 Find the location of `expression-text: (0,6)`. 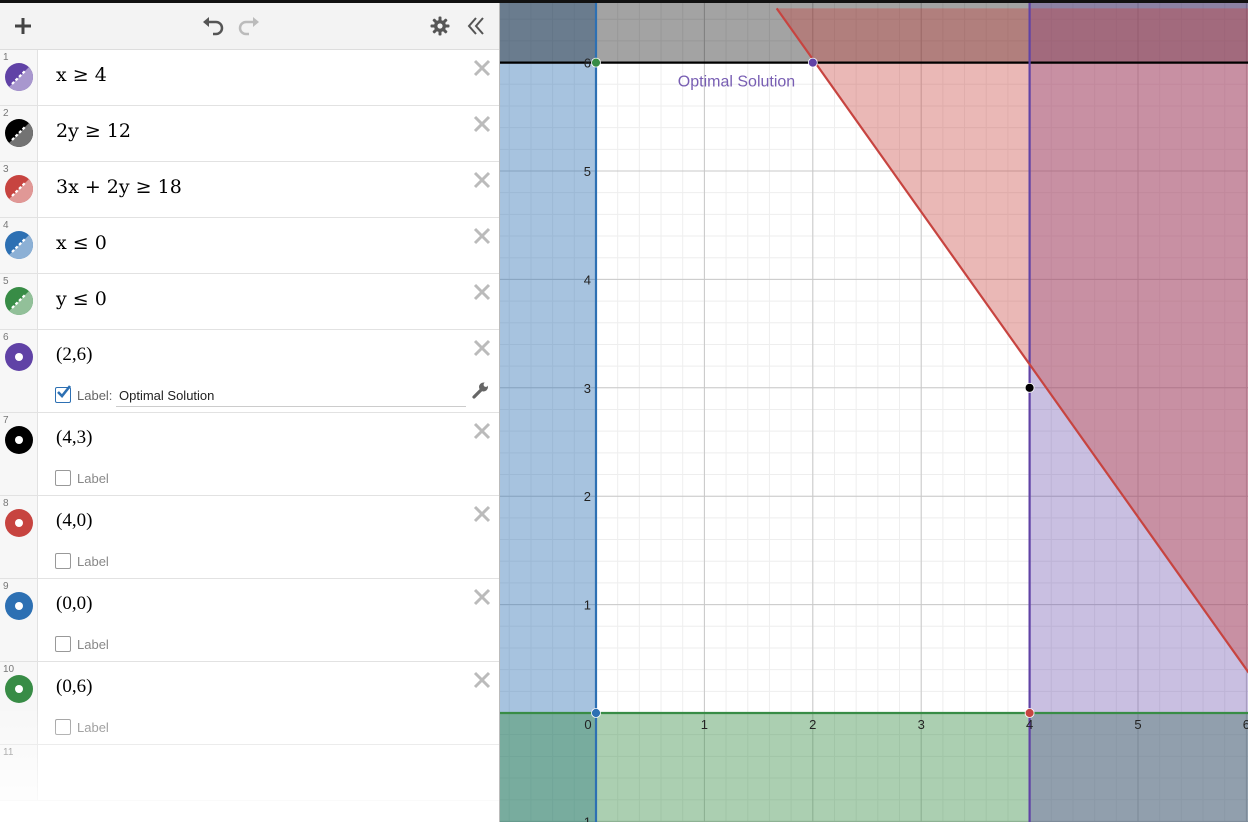

expression-text: (0,6) is located at coordinates (74, 687).